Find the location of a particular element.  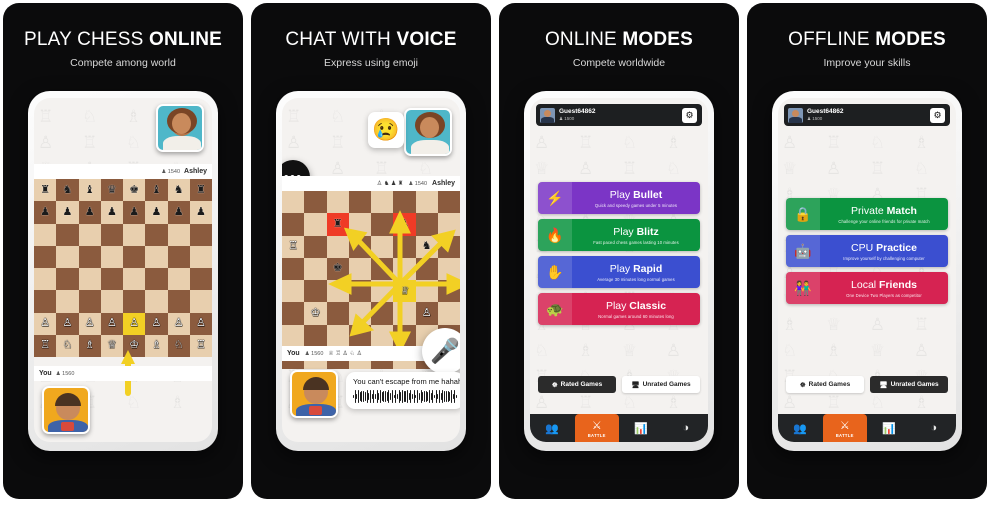

board-square: ♕ is located at coordinates (404, 291).